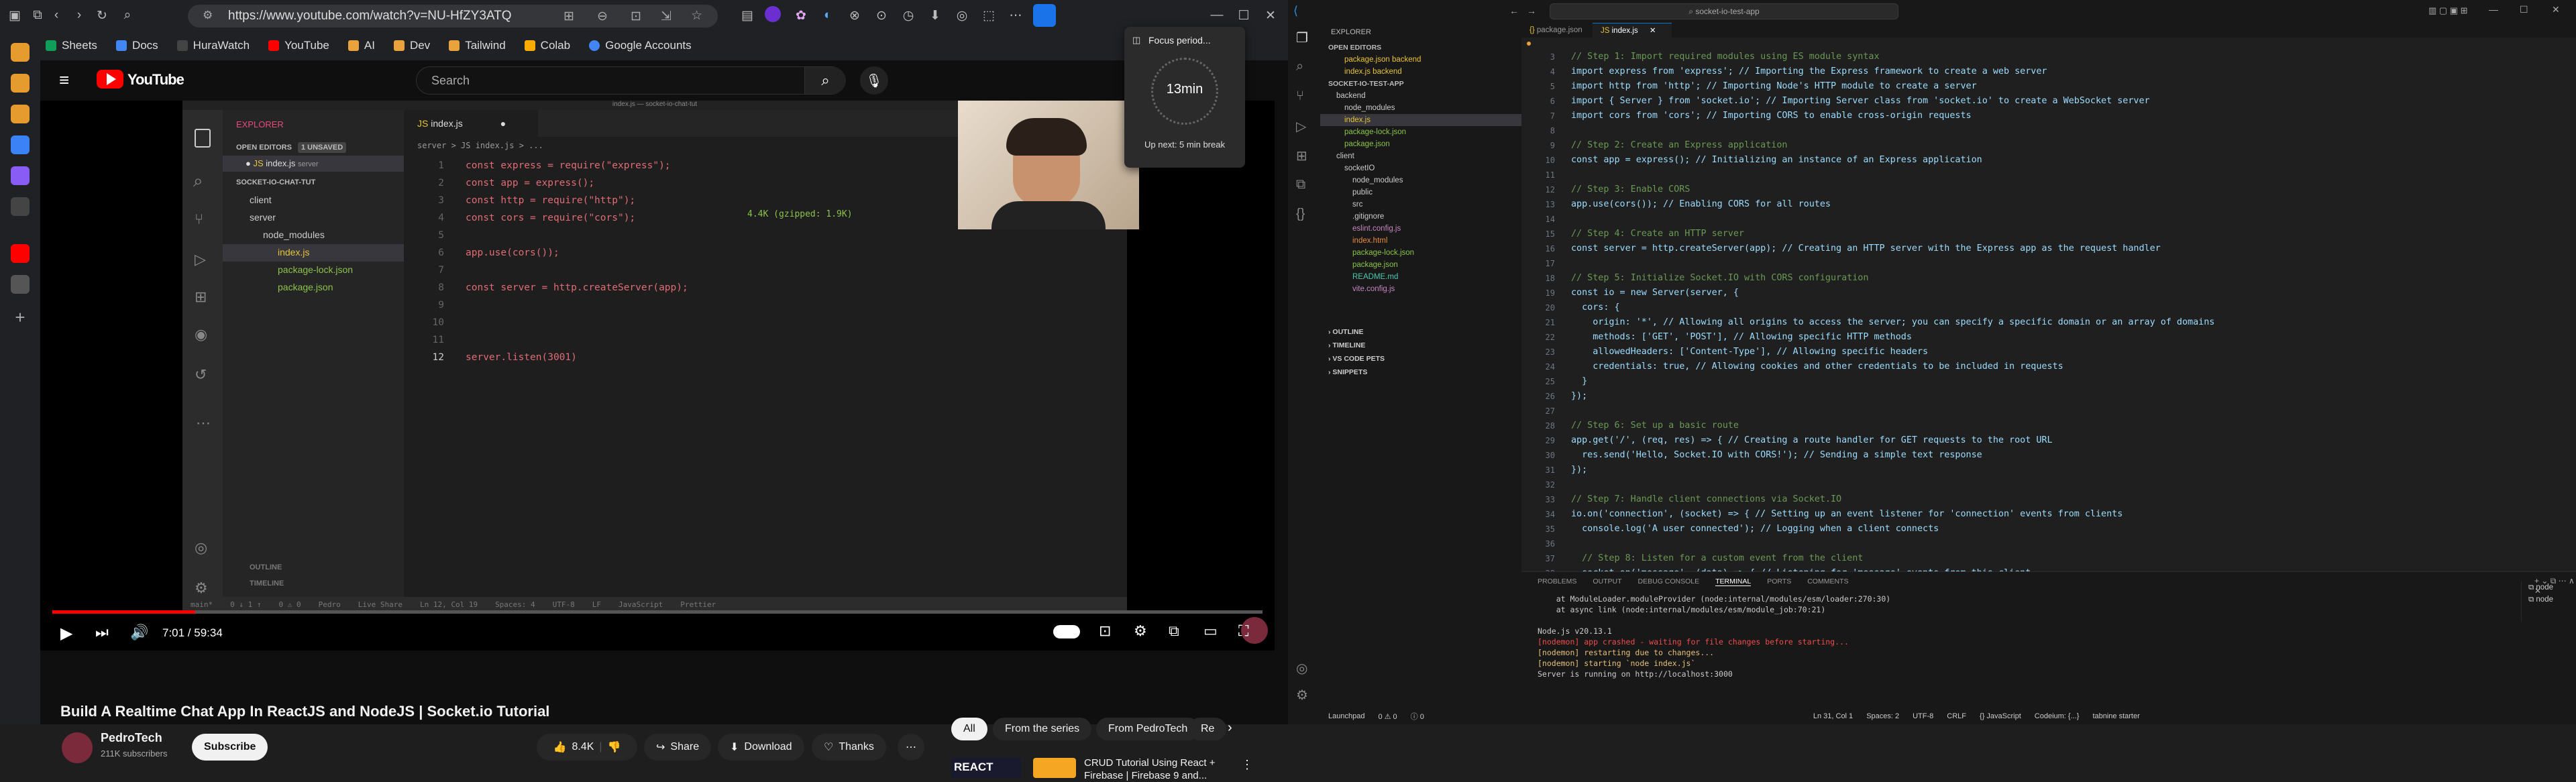  Describe the element at coordinates (411, 45) in the screenshot. I see `bookmark-dev: Dev` at that location.